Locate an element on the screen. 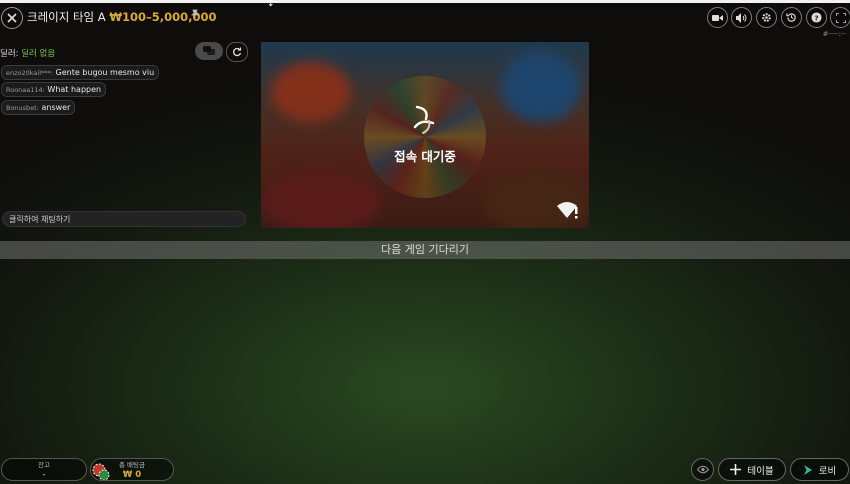 The image size is (850, 484). game-title: 크레이지 타임 A ₩100–5,000,000 is located at coordinates (122, 17).